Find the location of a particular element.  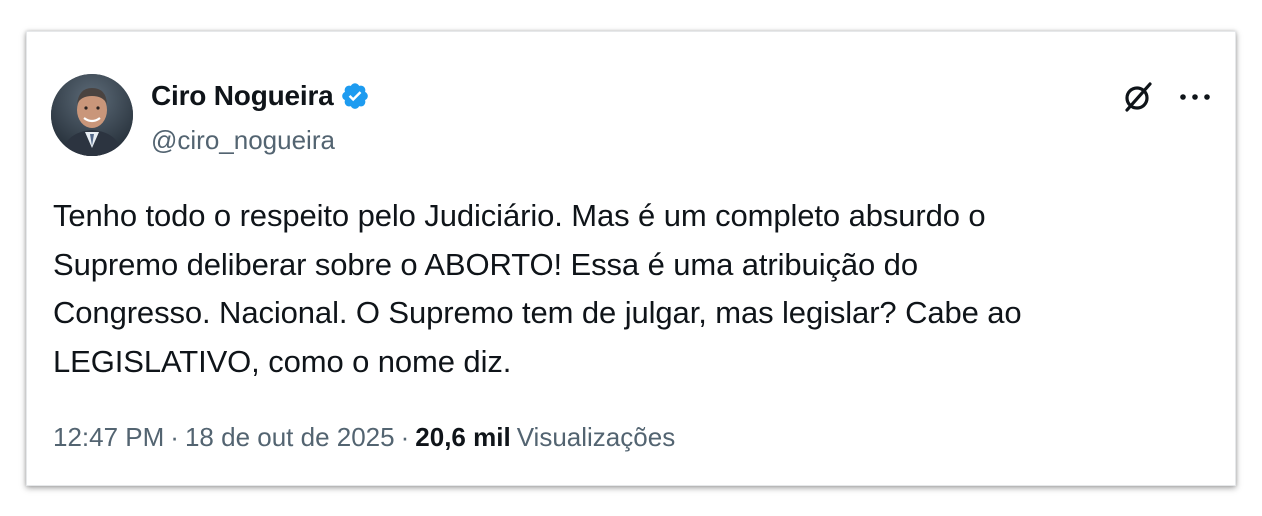

views-count: 20,6 mil is located at coordinates (463, 437).